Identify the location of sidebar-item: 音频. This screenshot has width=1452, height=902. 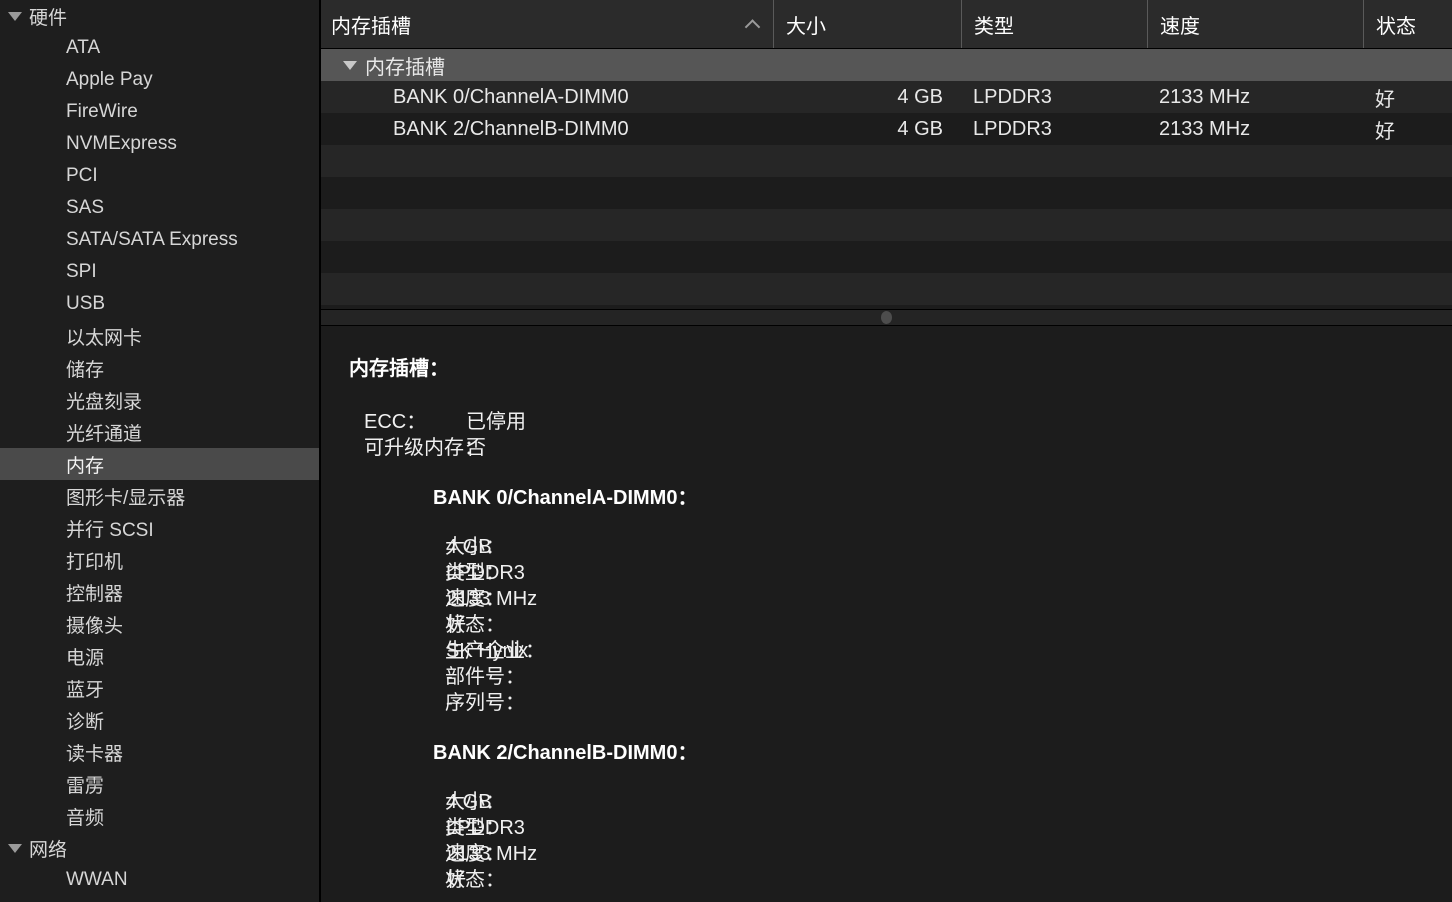
(159, 816).